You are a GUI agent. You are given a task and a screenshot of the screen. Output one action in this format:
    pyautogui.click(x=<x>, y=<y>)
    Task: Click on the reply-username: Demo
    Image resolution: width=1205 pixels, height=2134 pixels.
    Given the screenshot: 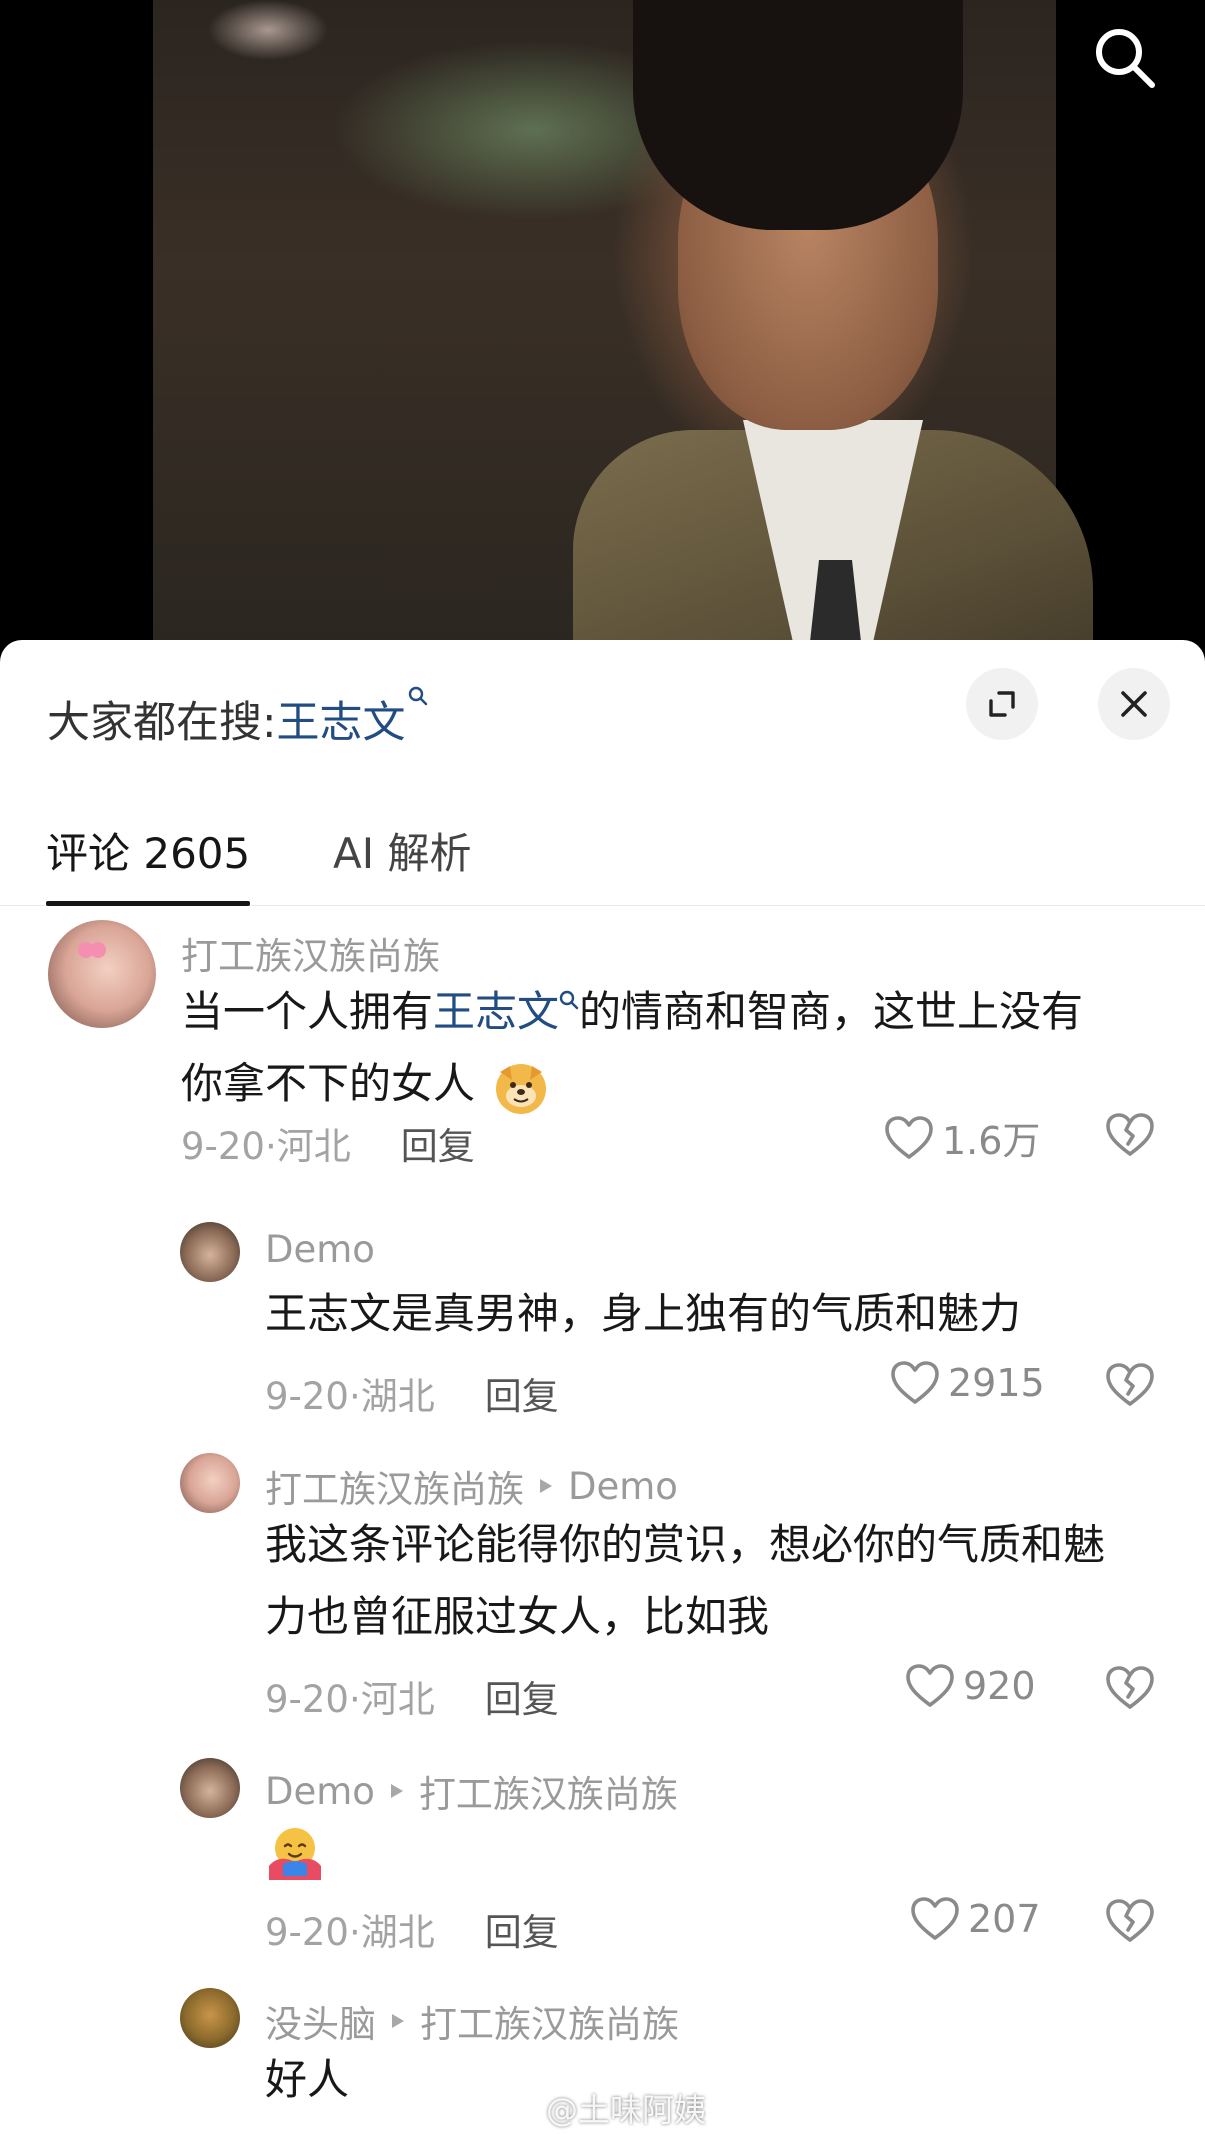 What is the action you would take?
    pyautogui.click(x=320, y=1249)
    